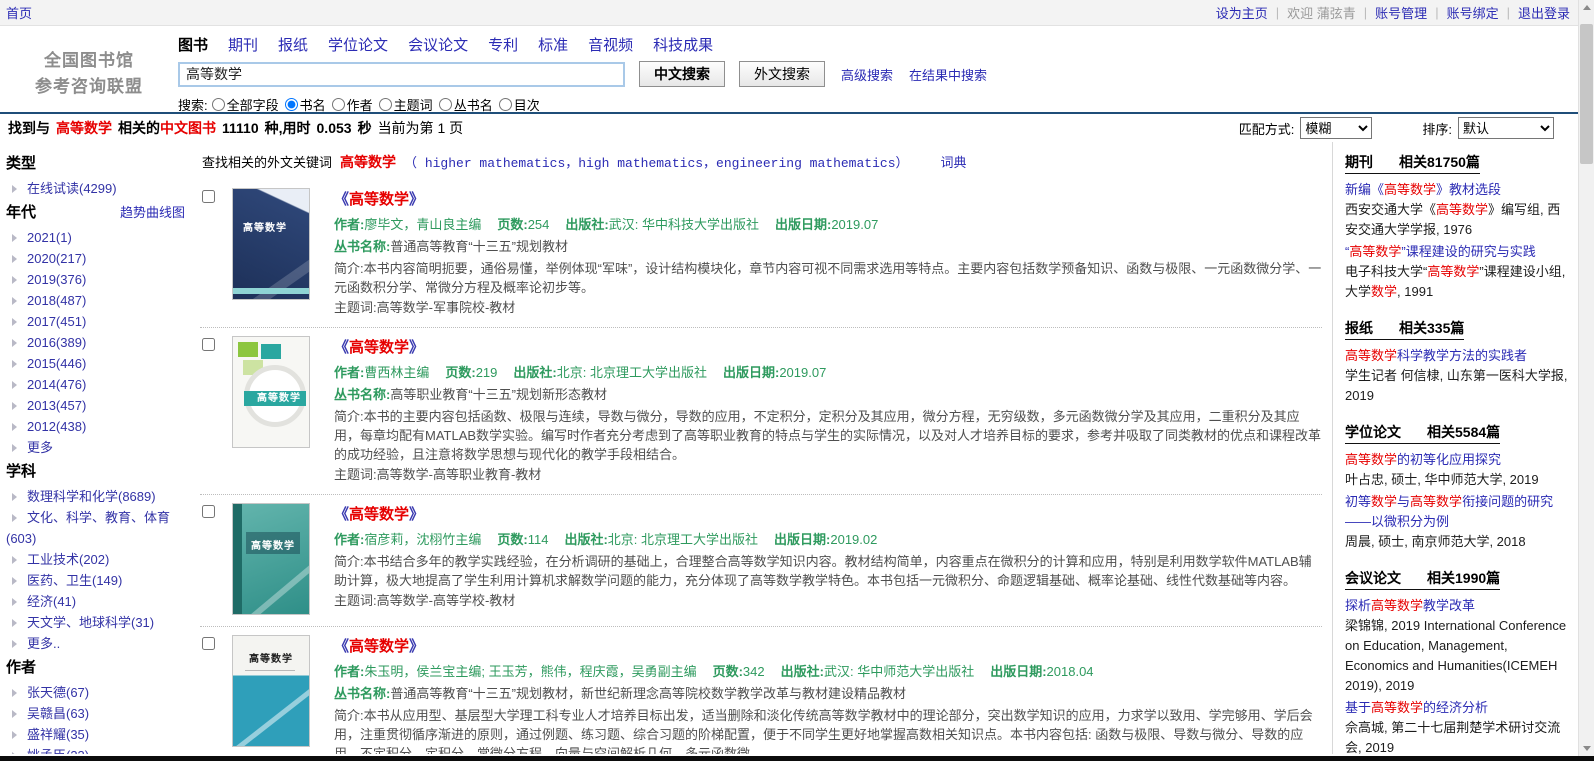  I want to click on facet-item-link: 工业技术(202), so click(68, 559).